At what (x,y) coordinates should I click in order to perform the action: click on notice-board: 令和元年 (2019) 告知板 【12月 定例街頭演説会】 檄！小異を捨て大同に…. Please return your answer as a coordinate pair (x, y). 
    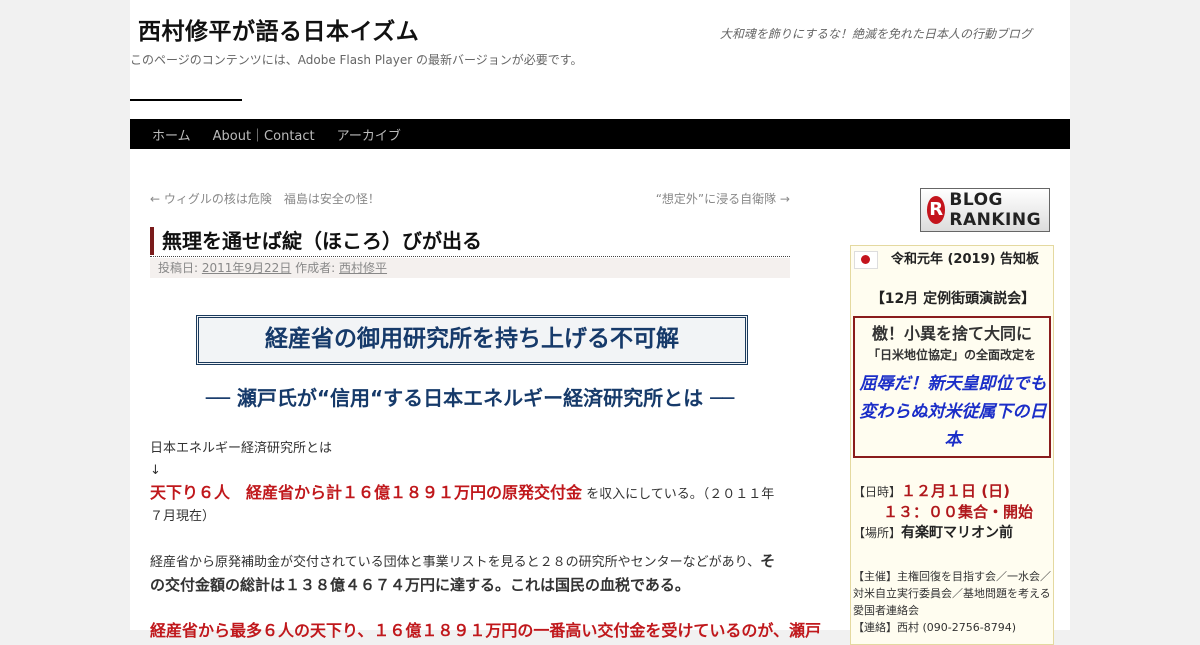
    Looking at the image, I should click on (952, 445).